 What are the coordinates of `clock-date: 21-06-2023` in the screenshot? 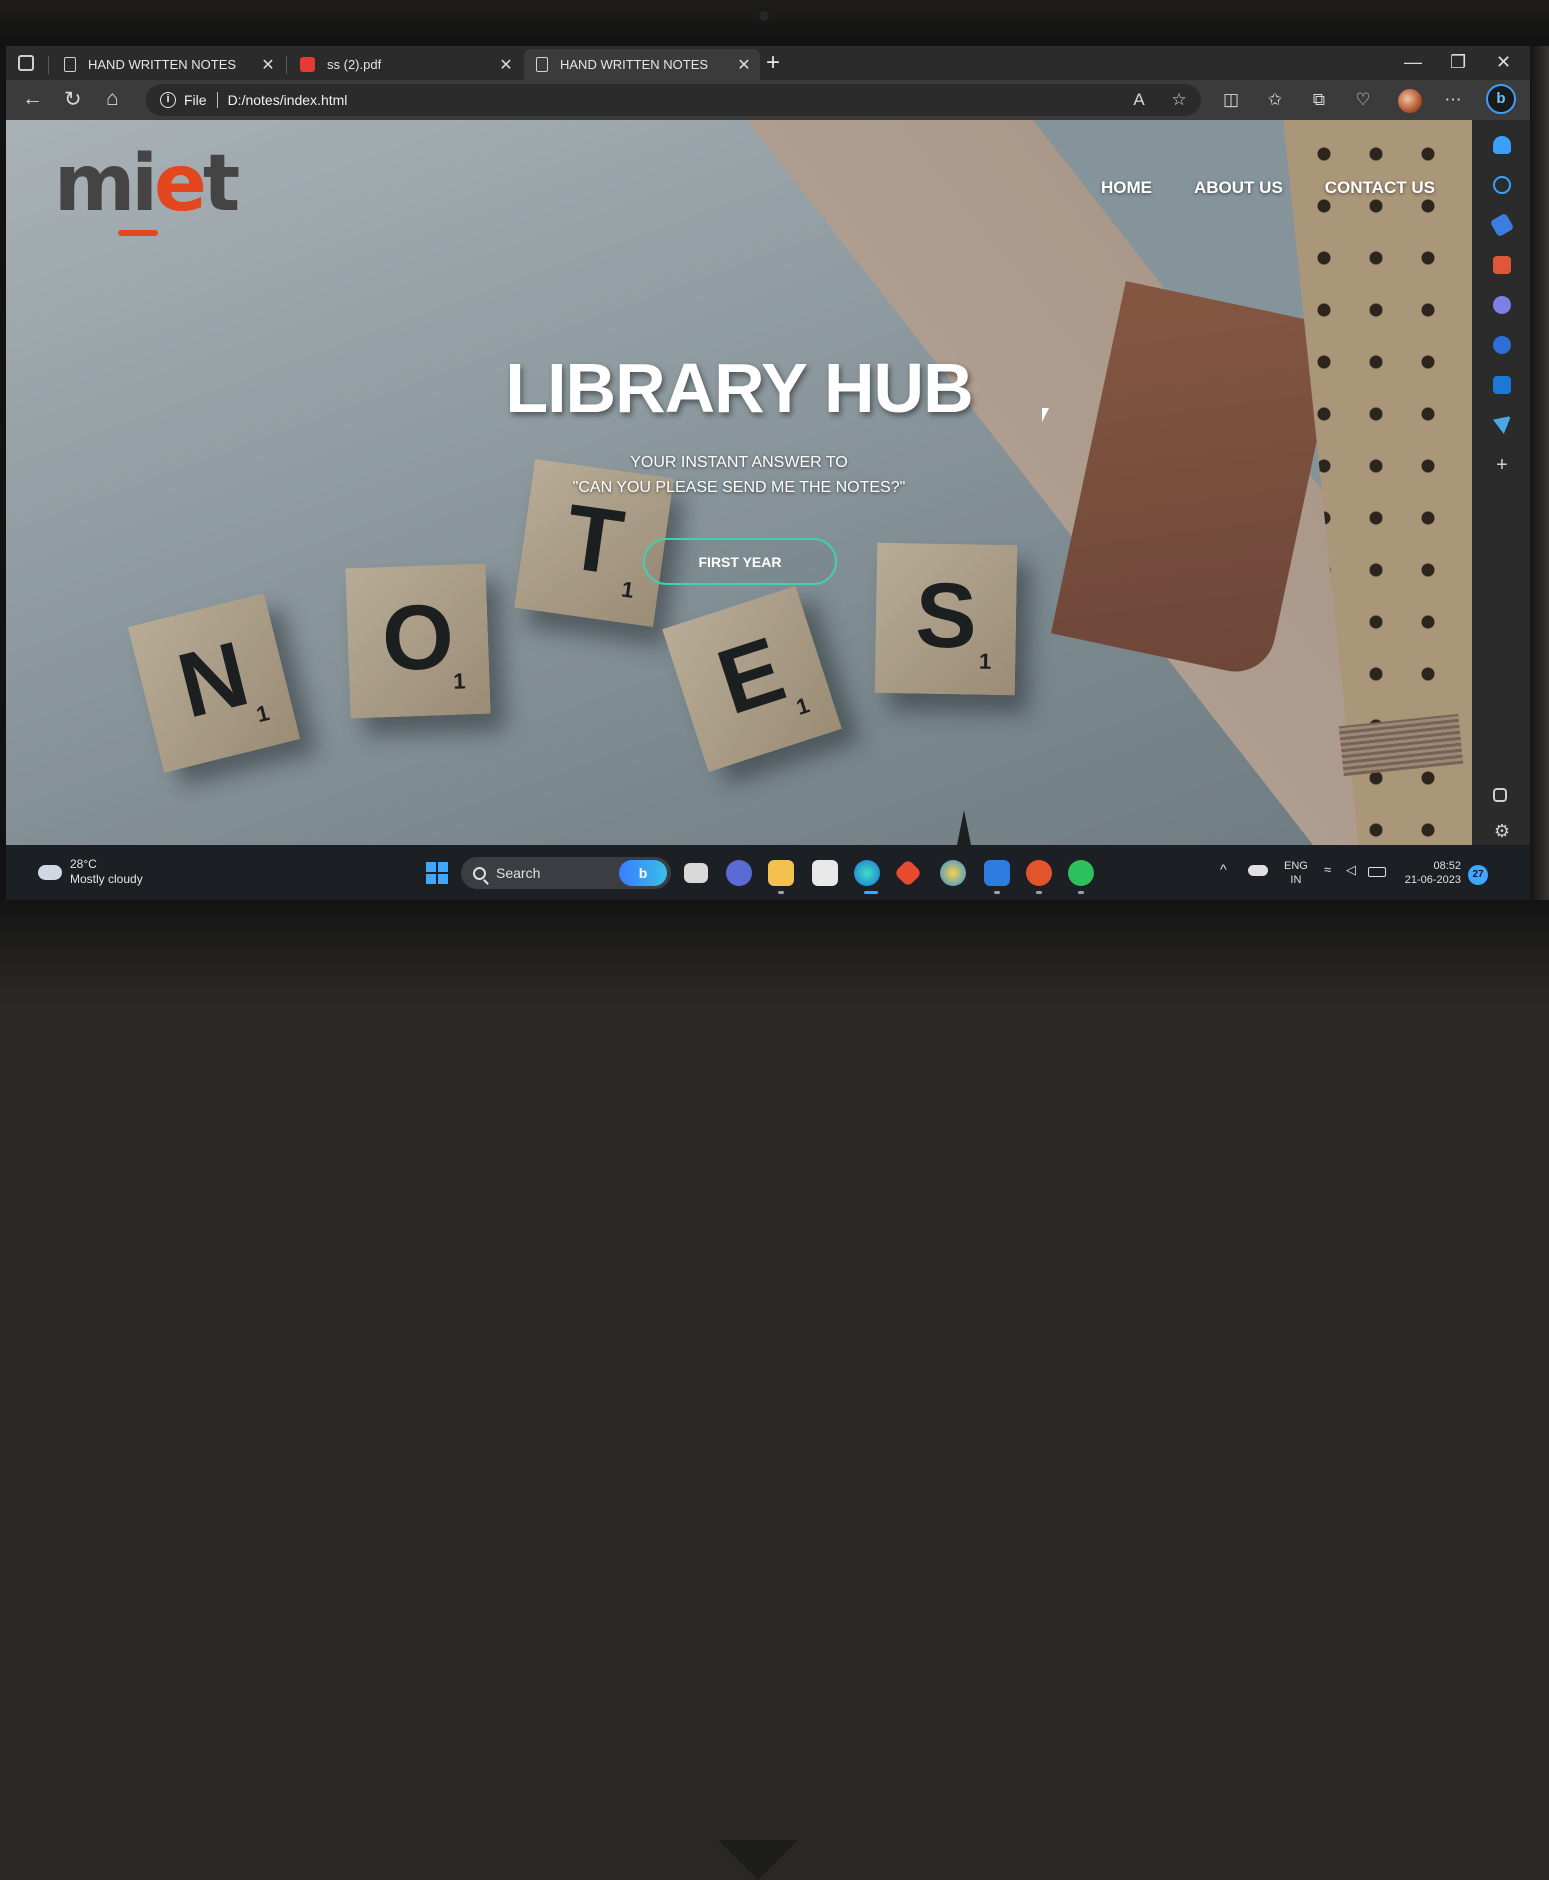 It's located at (1432, 880).